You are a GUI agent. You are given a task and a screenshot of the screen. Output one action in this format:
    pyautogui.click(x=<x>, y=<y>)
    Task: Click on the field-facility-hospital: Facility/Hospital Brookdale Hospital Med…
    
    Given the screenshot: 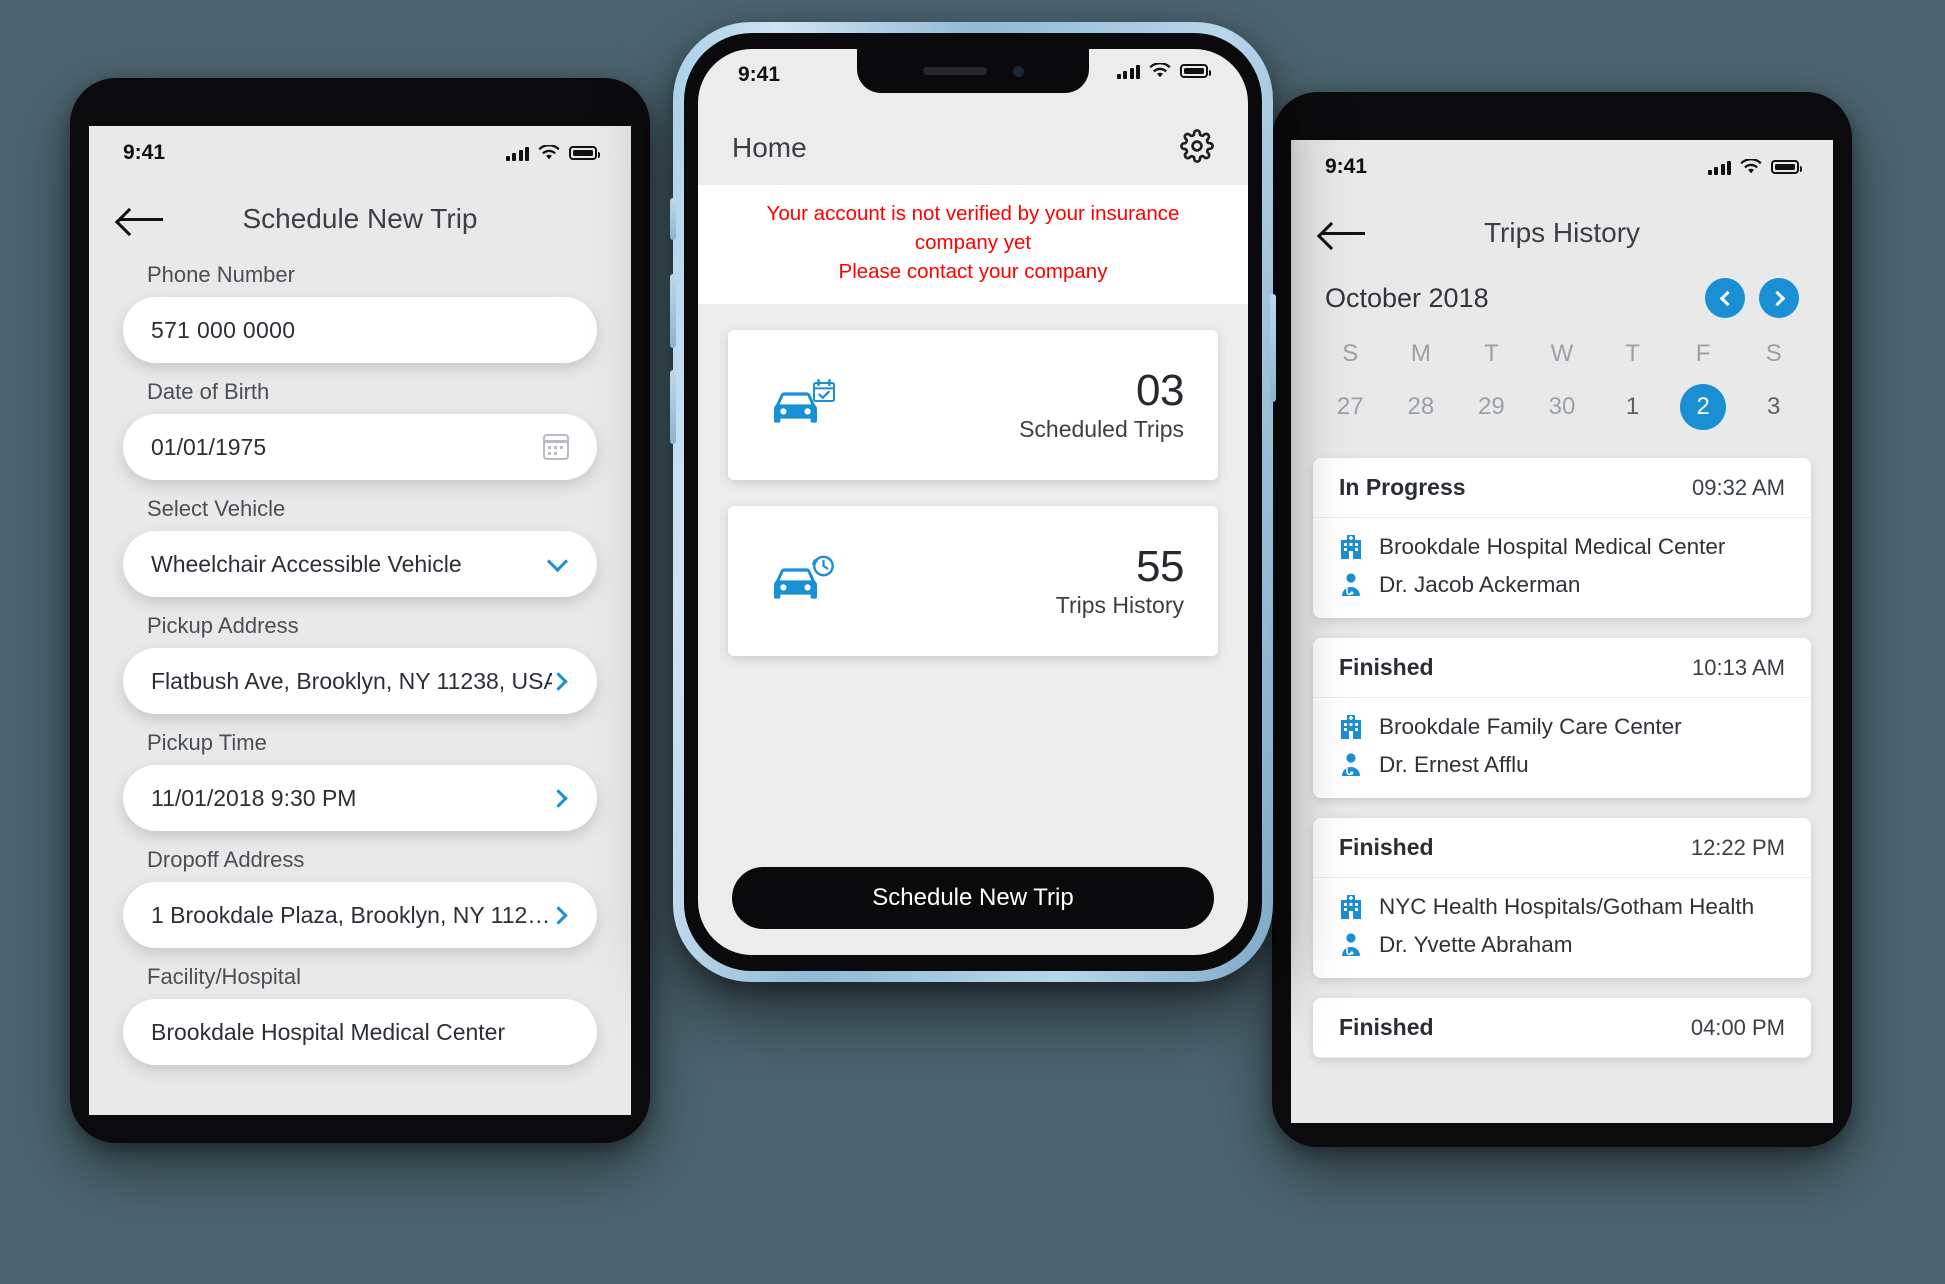 What is the action you would take?
    pyautogui.click(x=360, y=1014)
    